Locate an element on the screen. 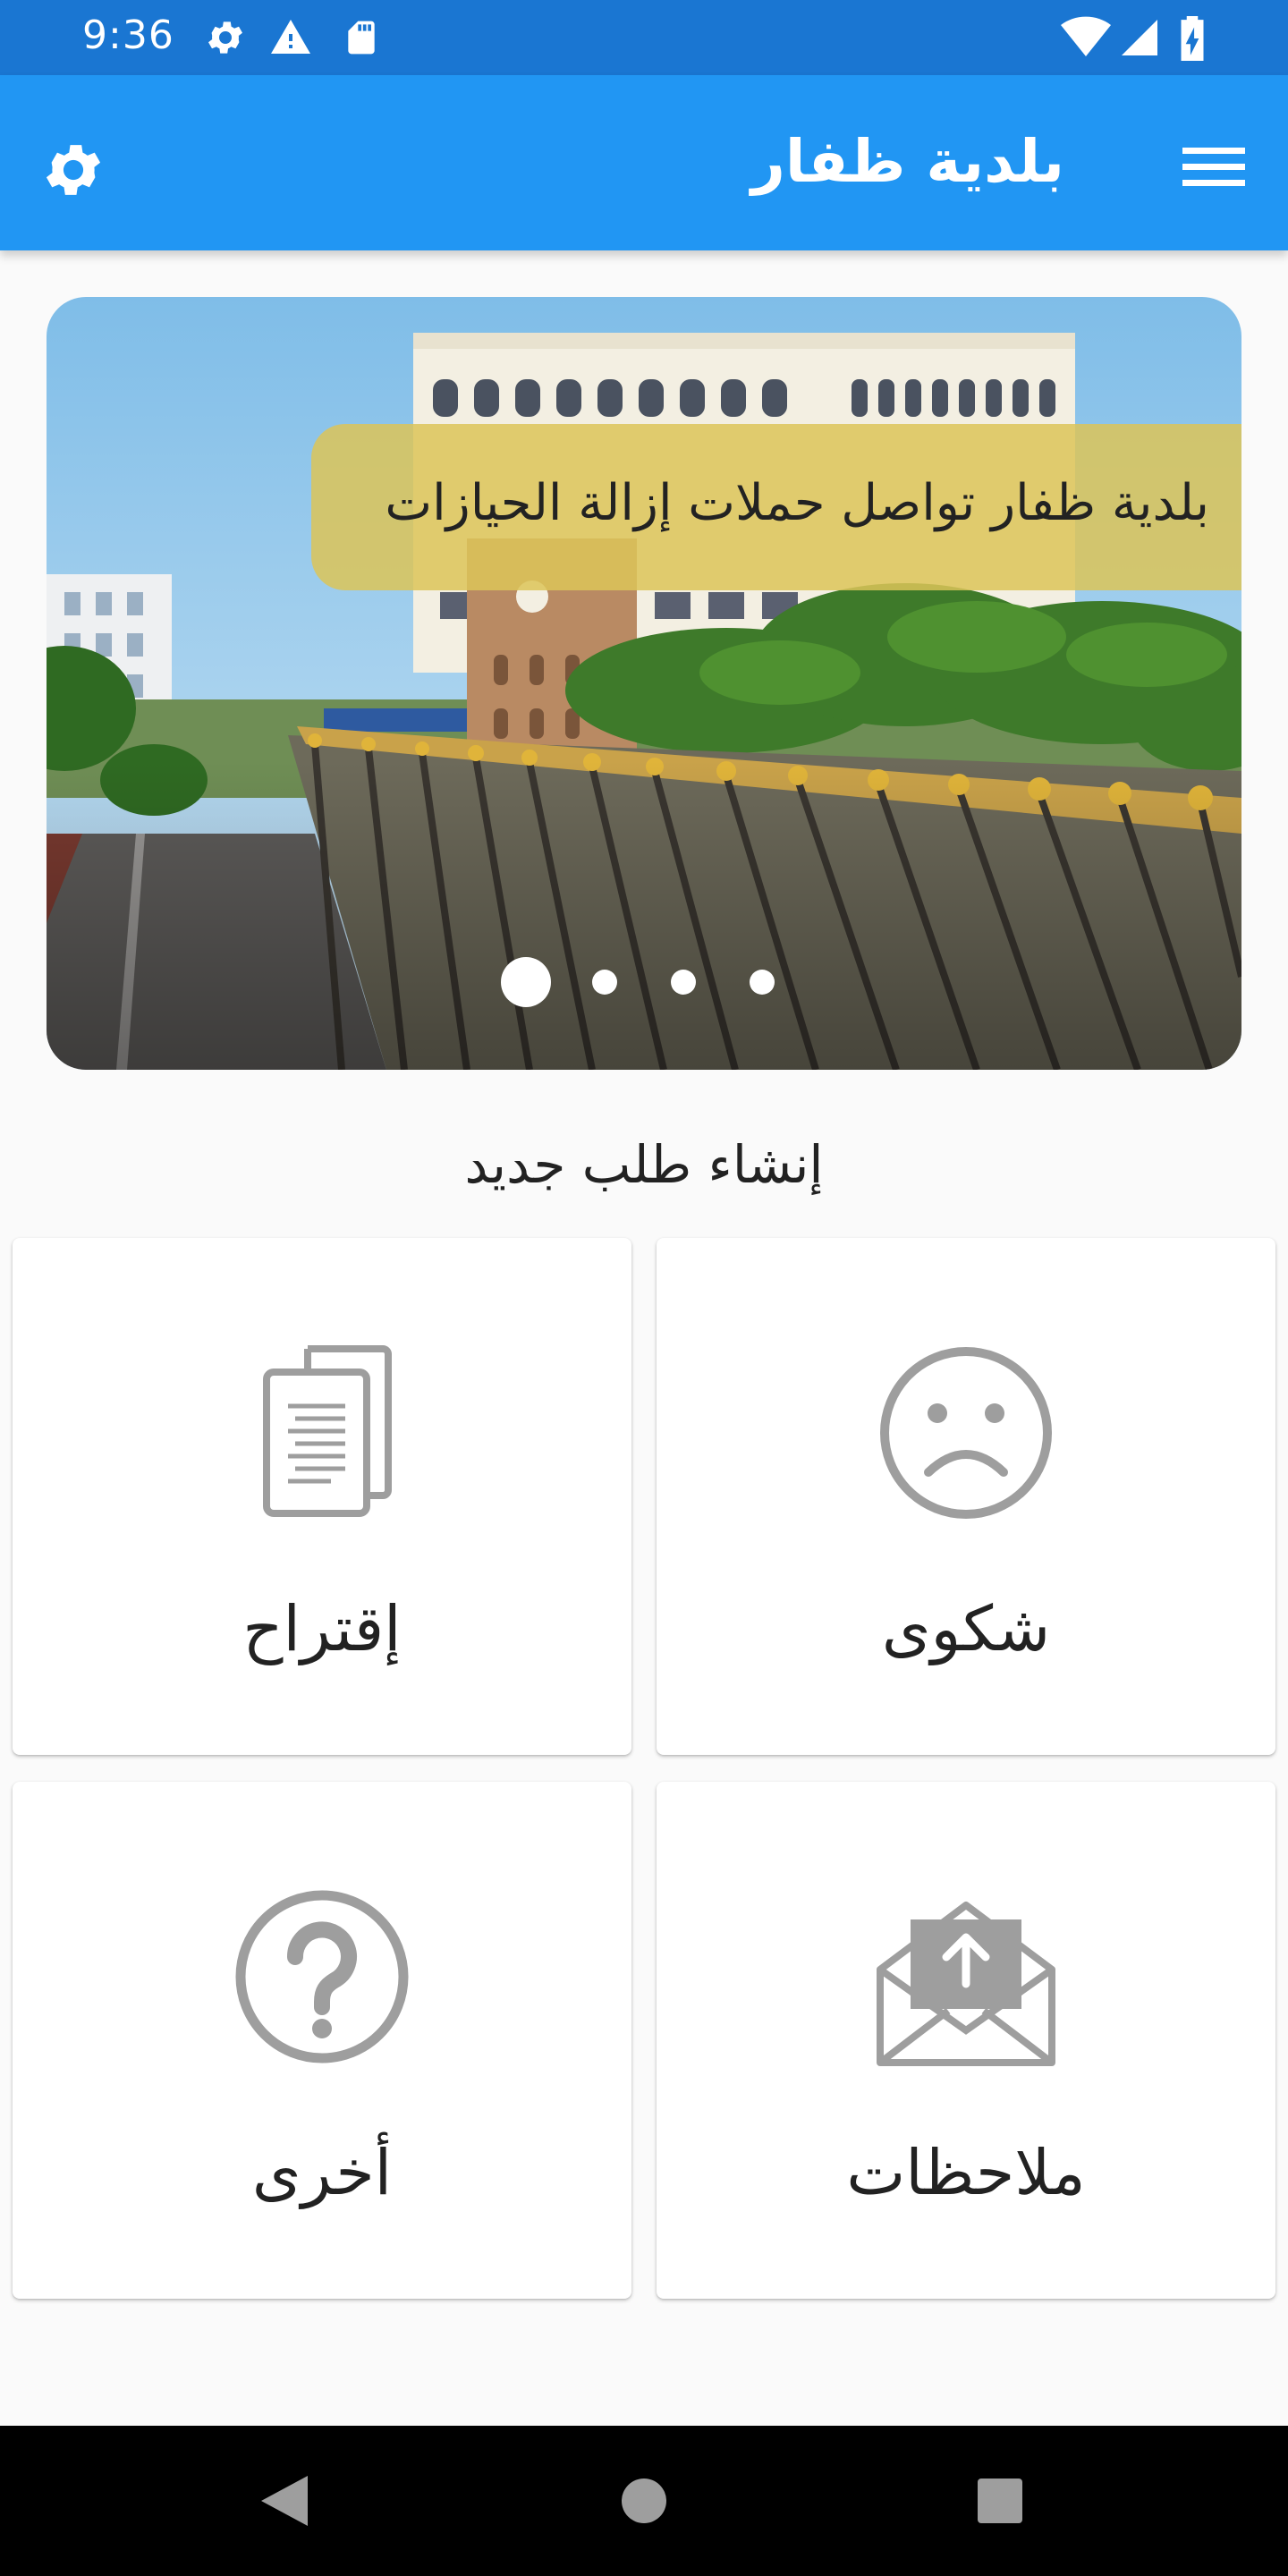 This screenshot has width=1288, height=2576. signal-icon is located at coordinates (1139, 39).